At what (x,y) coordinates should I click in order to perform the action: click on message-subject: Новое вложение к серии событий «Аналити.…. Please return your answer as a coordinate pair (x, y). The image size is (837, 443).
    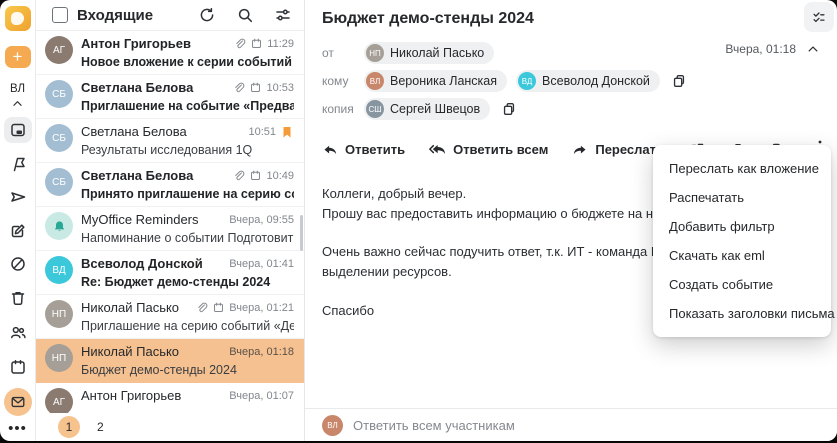
    Looking at the image, I should click on (187, 62).